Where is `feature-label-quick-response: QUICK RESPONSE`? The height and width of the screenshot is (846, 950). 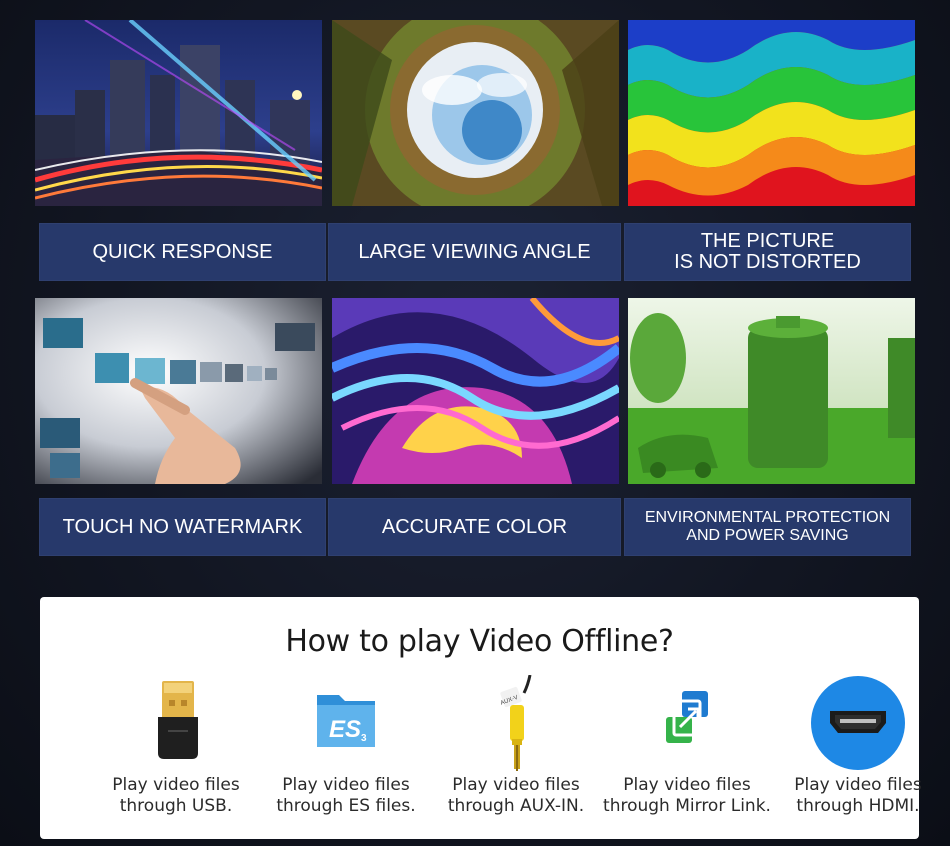
feature-label-quick-response: QUICK RESPONSE is located at coordinates (182, 252).